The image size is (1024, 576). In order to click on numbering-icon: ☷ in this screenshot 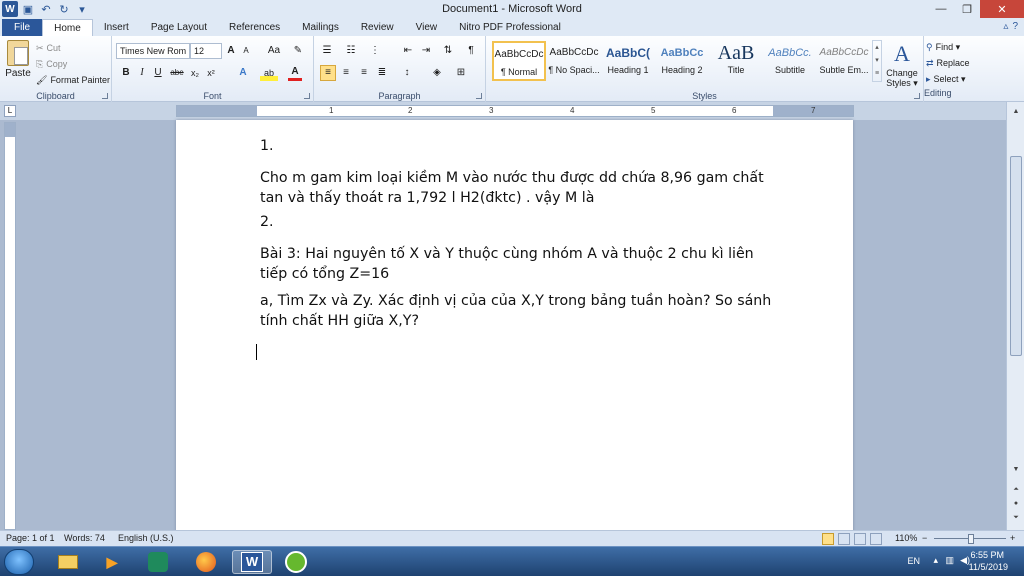, I will do `click(351, 51)`.